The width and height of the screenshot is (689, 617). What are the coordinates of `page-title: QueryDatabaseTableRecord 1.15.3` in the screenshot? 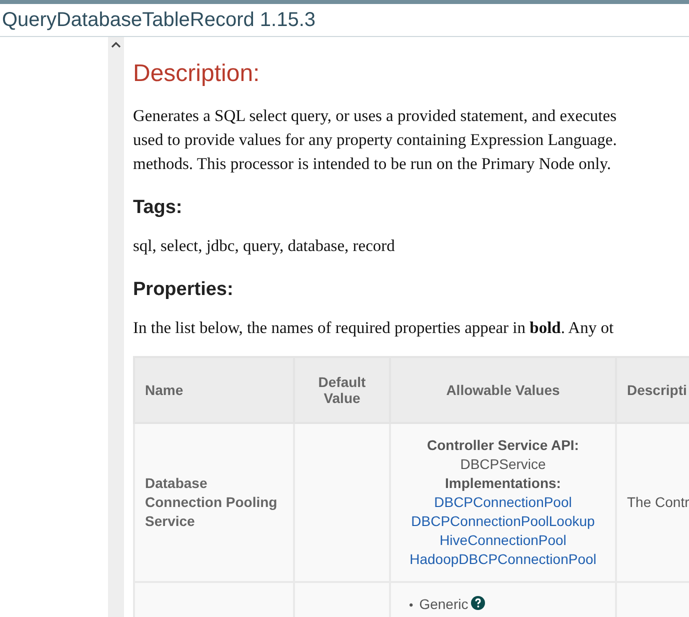 It's located at (159, 20).